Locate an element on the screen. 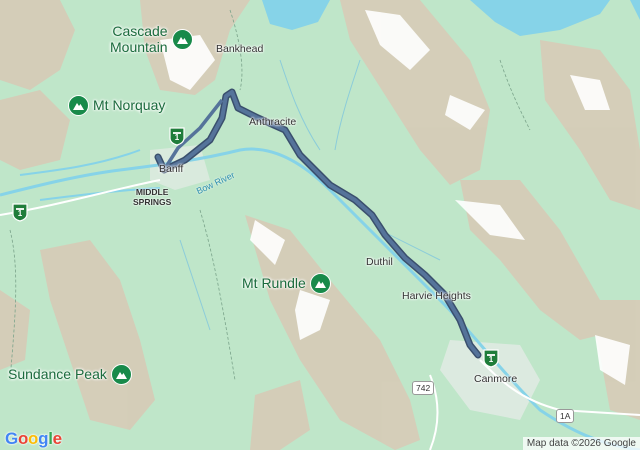 This screenshot has height=450, width=640. route-shield-742: 742 is located at coordinates (423, 388).